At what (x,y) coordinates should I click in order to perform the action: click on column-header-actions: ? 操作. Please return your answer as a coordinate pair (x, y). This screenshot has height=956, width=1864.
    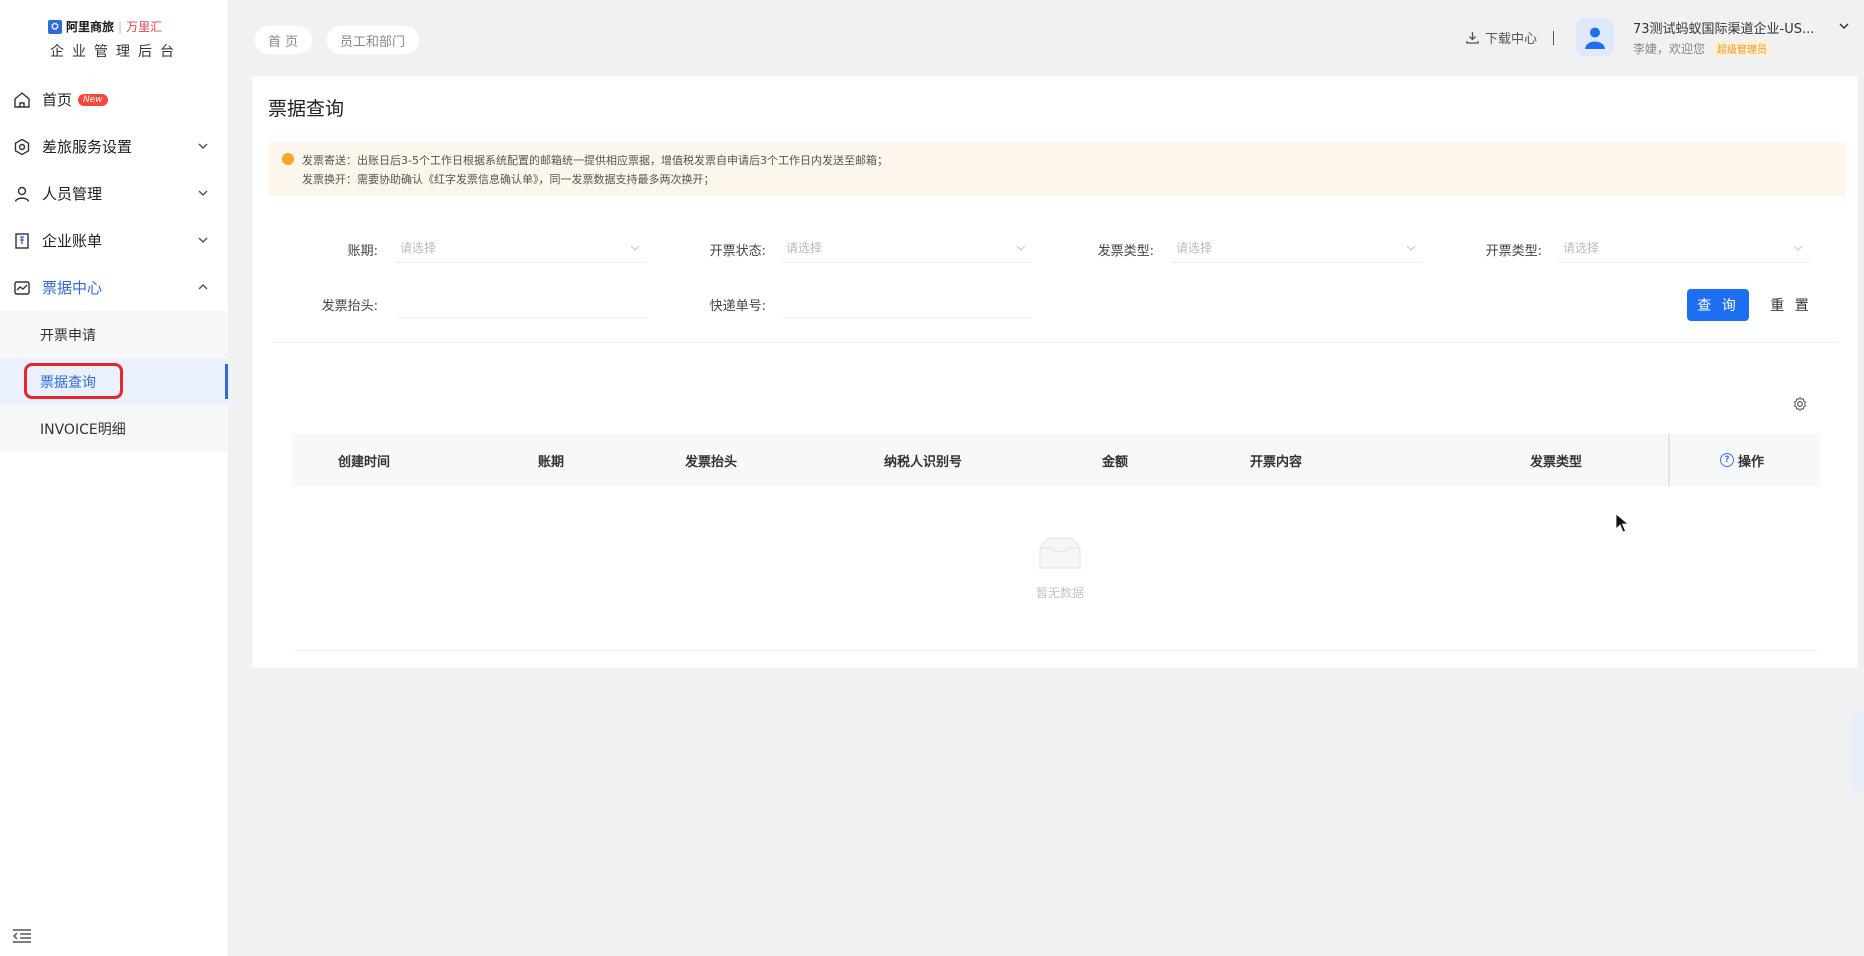
    Looking at the image, I should click on (1742, 460).